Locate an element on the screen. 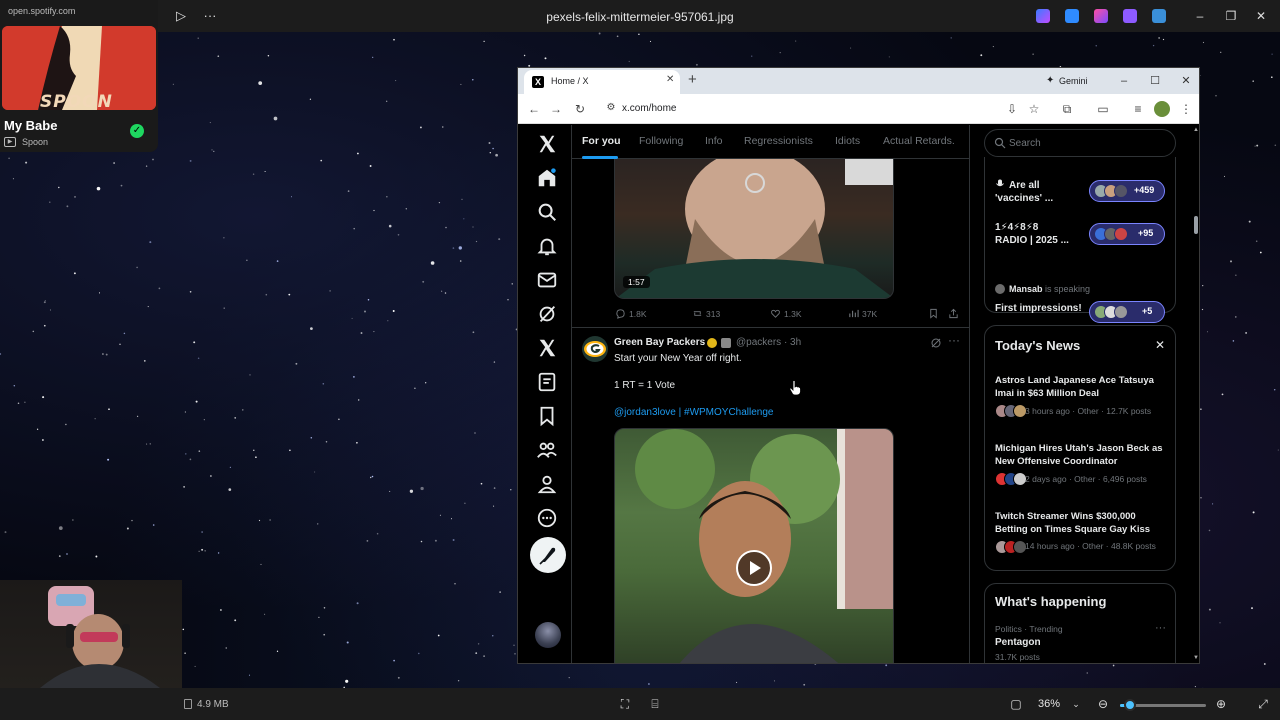  packers-avatar is located at coordinates (595, 349).